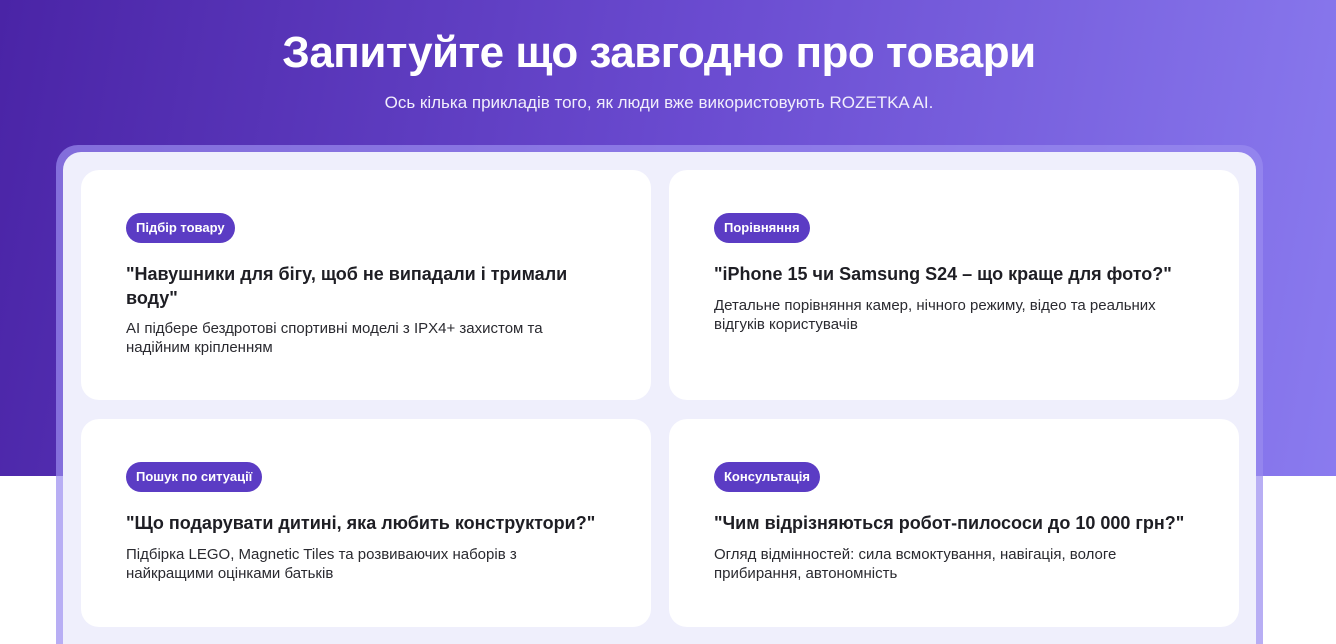 The height and width of the screenshot is (644, 1336). Describe the element at coordinates (180, 228) in the screenshot. I see `category-badge: Підбір товару` at that location.